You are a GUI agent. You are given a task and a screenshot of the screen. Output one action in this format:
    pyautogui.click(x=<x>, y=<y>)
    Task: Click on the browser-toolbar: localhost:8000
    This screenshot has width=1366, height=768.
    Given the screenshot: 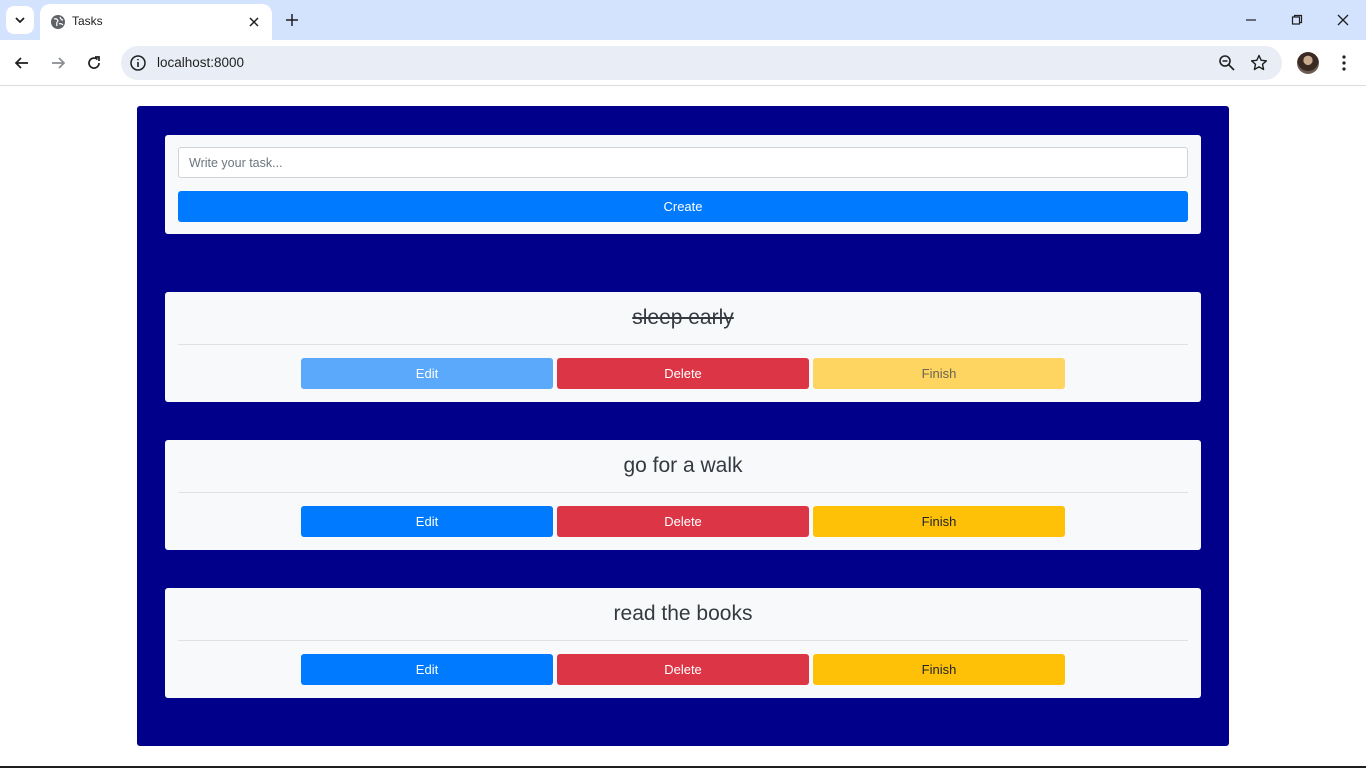 What is the action you would take?
    pyautogui.click(x=683, y=63)
    